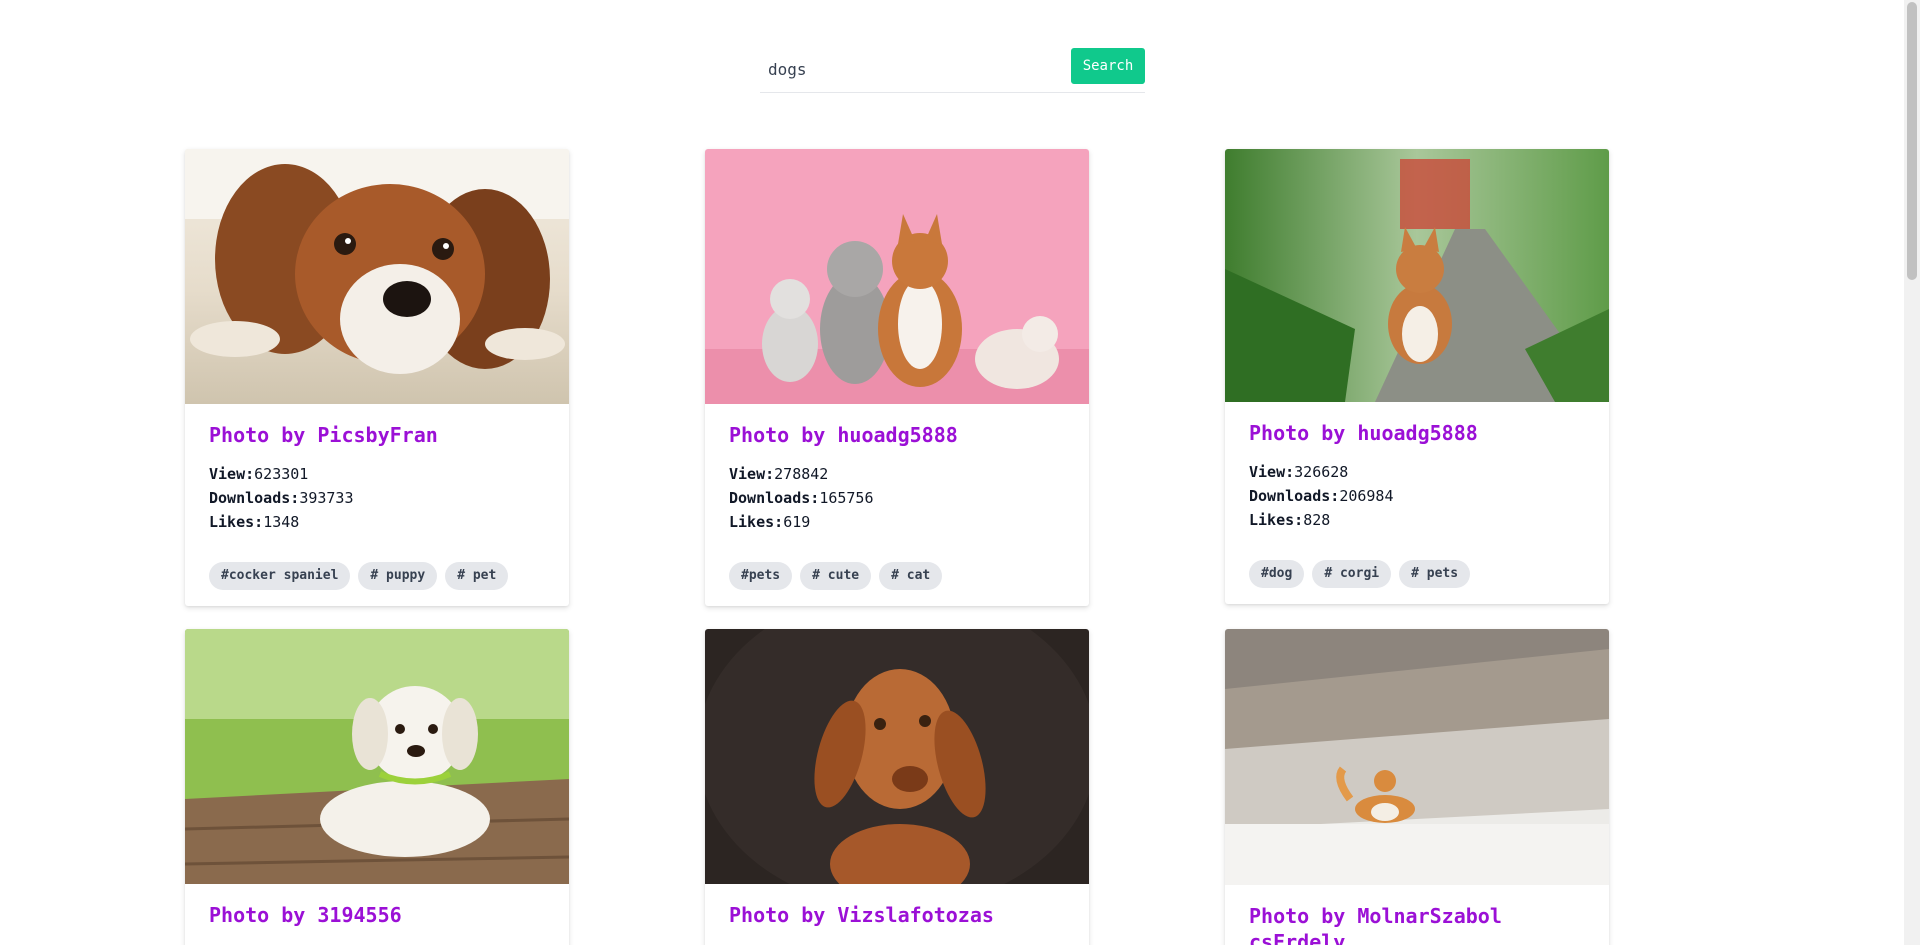 This screenshot has height=945, width=1920. I want to click on card-body: Photo by 3194556 View:678109, so click(377, 914).